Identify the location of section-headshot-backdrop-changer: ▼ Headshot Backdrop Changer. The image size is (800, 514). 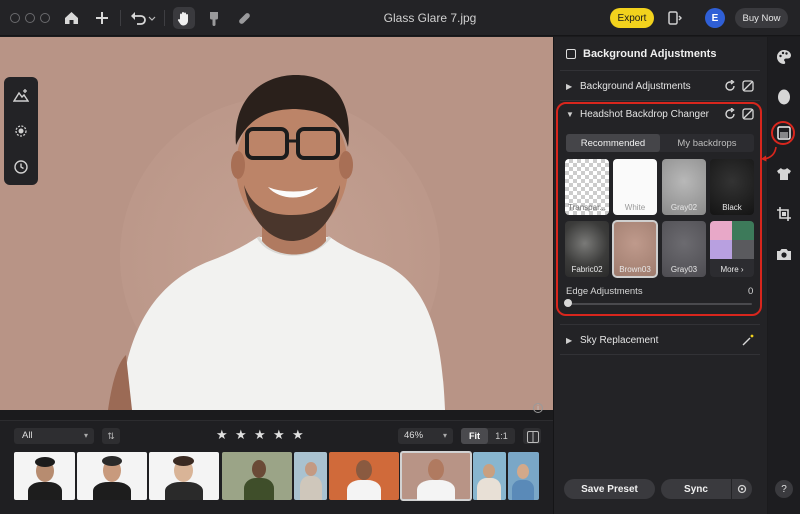
(637, 114).